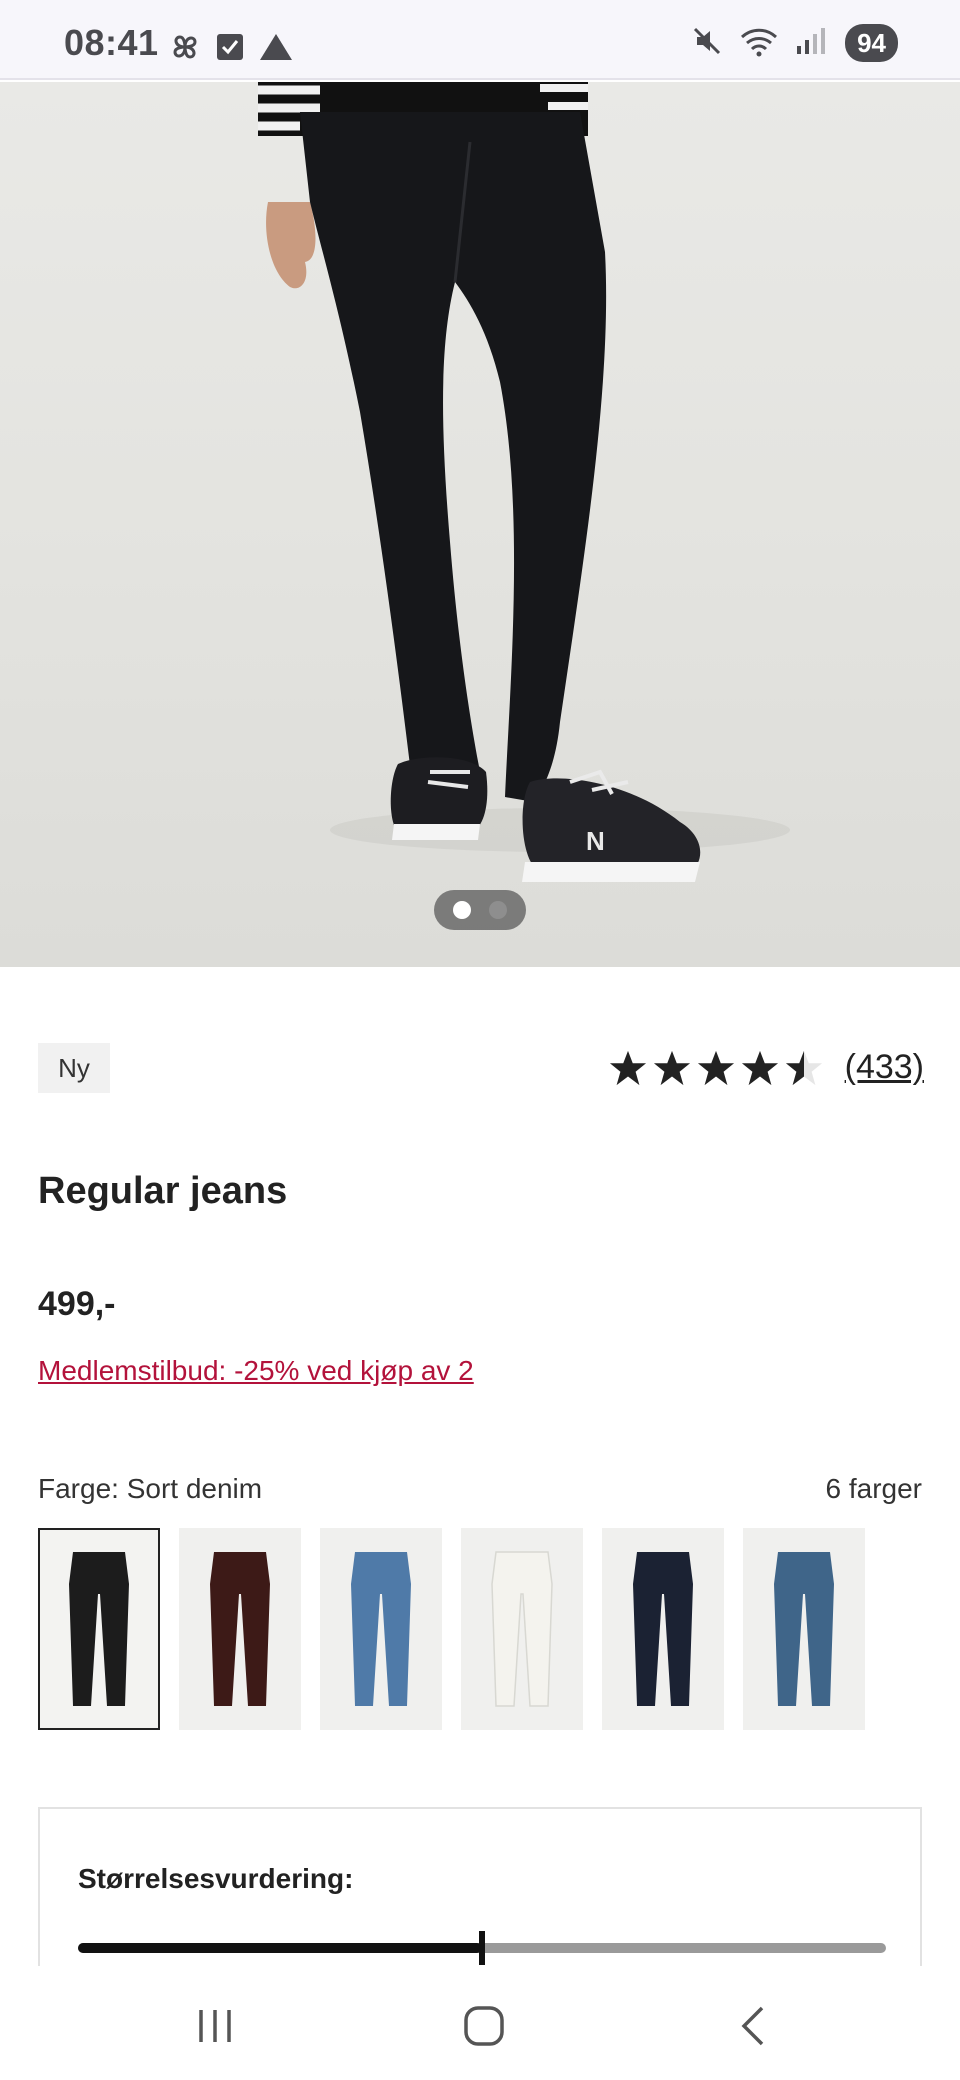 This screenshot has height=2080, width=960. Describe the element at coordinates (276, 49) in the screenshot. I see `triangle-icon` at that location.